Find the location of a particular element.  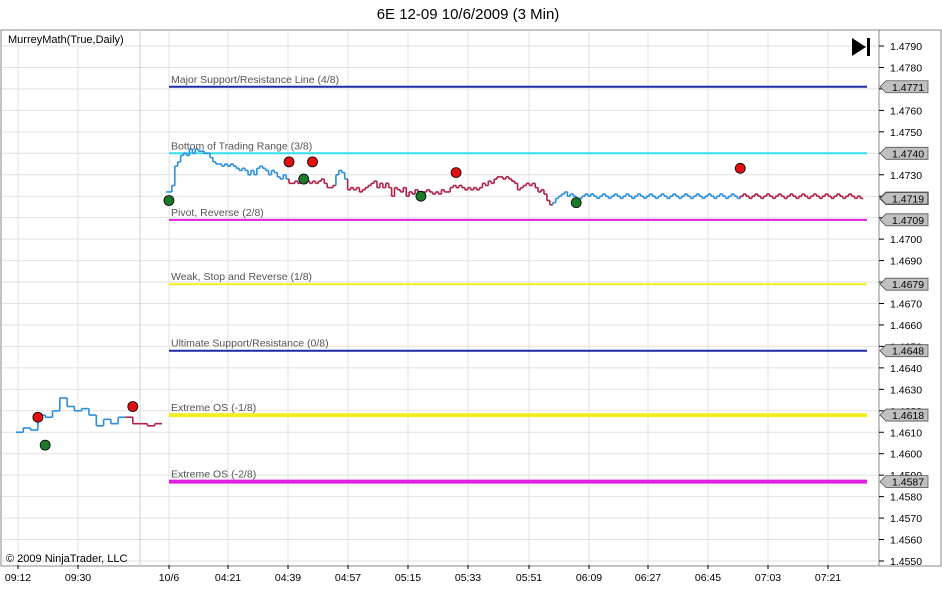

x-tick-label: 05:15 is located at coordinates (408, 578).